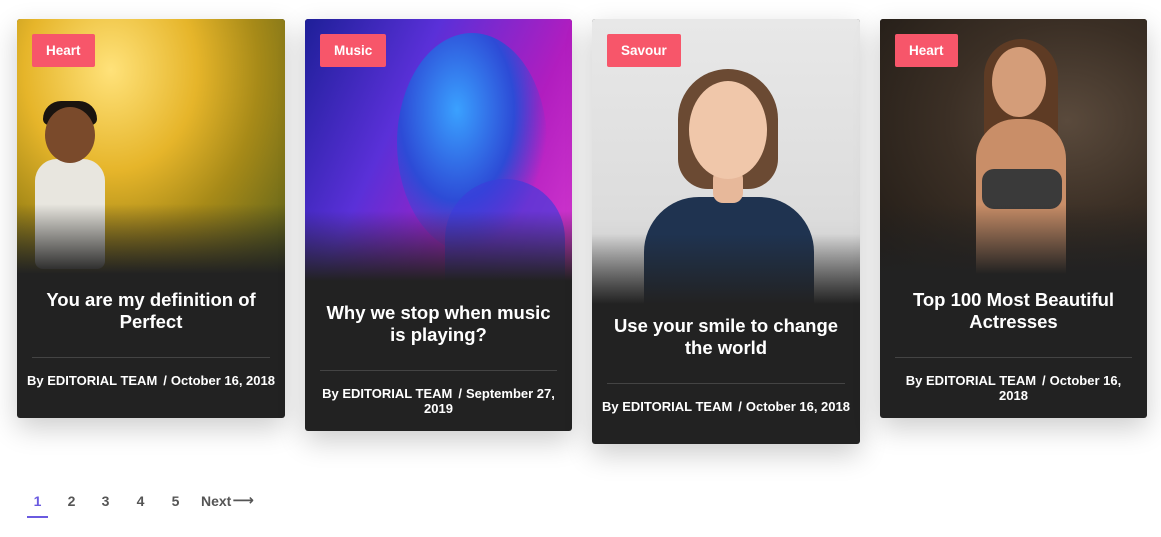 The width and height of the screenshot is (1161, 537). I want to click on post-meta: By EDITORIAL TEAM / September 27, 2019, so click(438, 401).